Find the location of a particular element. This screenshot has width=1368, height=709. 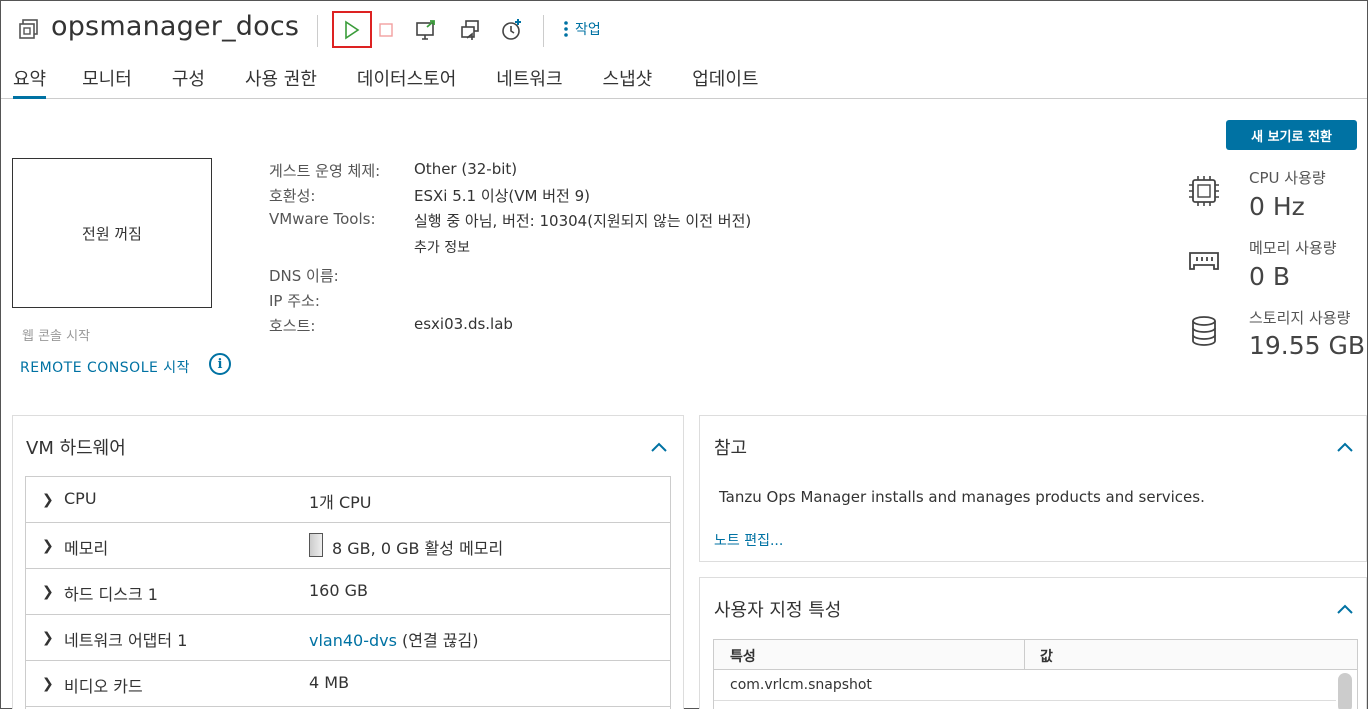

more-info-link: 추가 정보 is located at coordinates (442, 247).